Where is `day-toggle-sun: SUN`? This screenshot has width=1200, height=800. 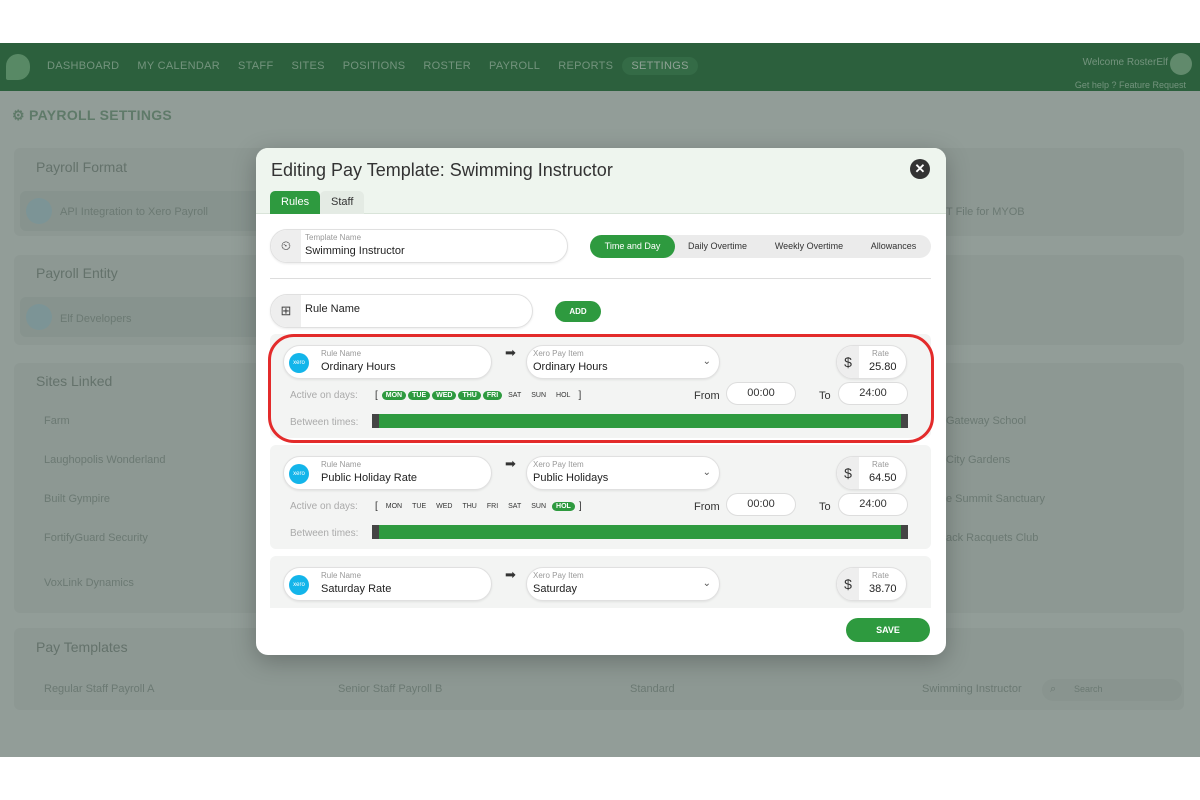 day-toggle-sun: SUN is located at coordinates (538, 506).